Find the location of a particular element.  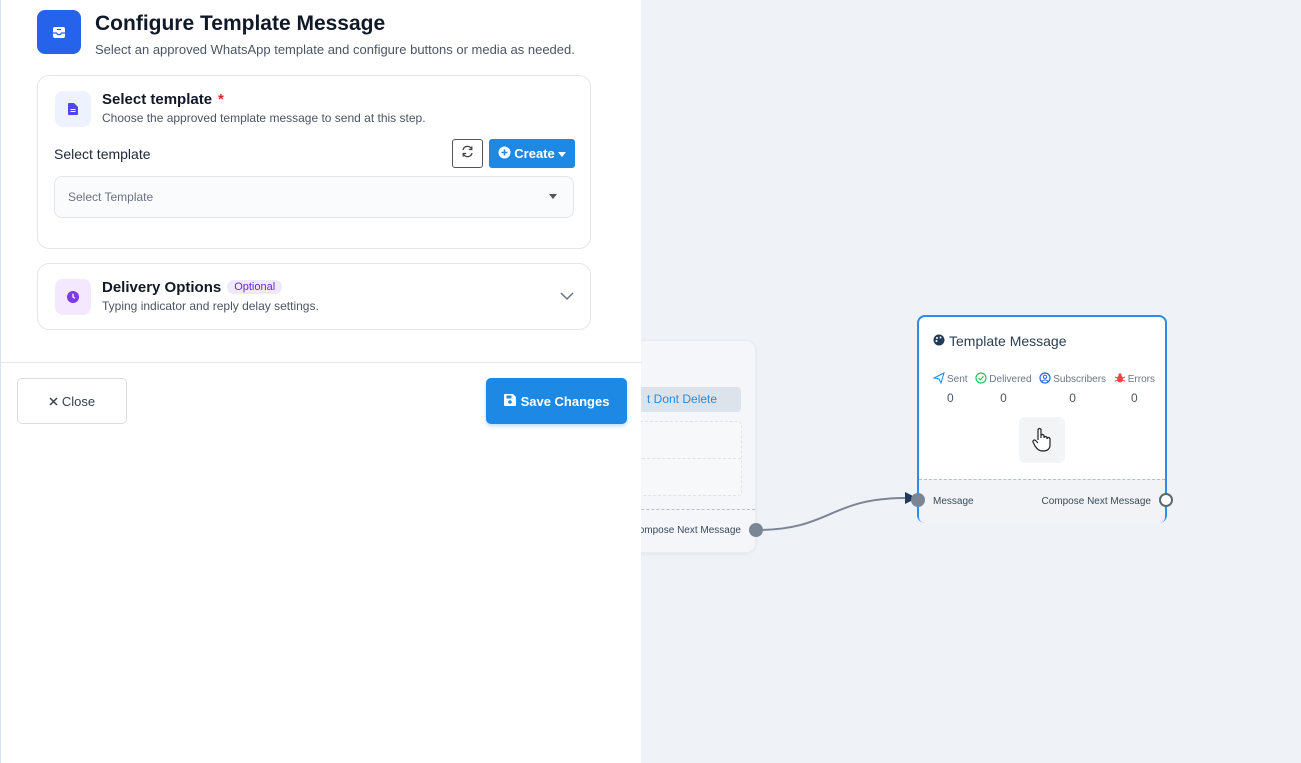

node-title-text: Template Message is located at coordinates (1008, 341).